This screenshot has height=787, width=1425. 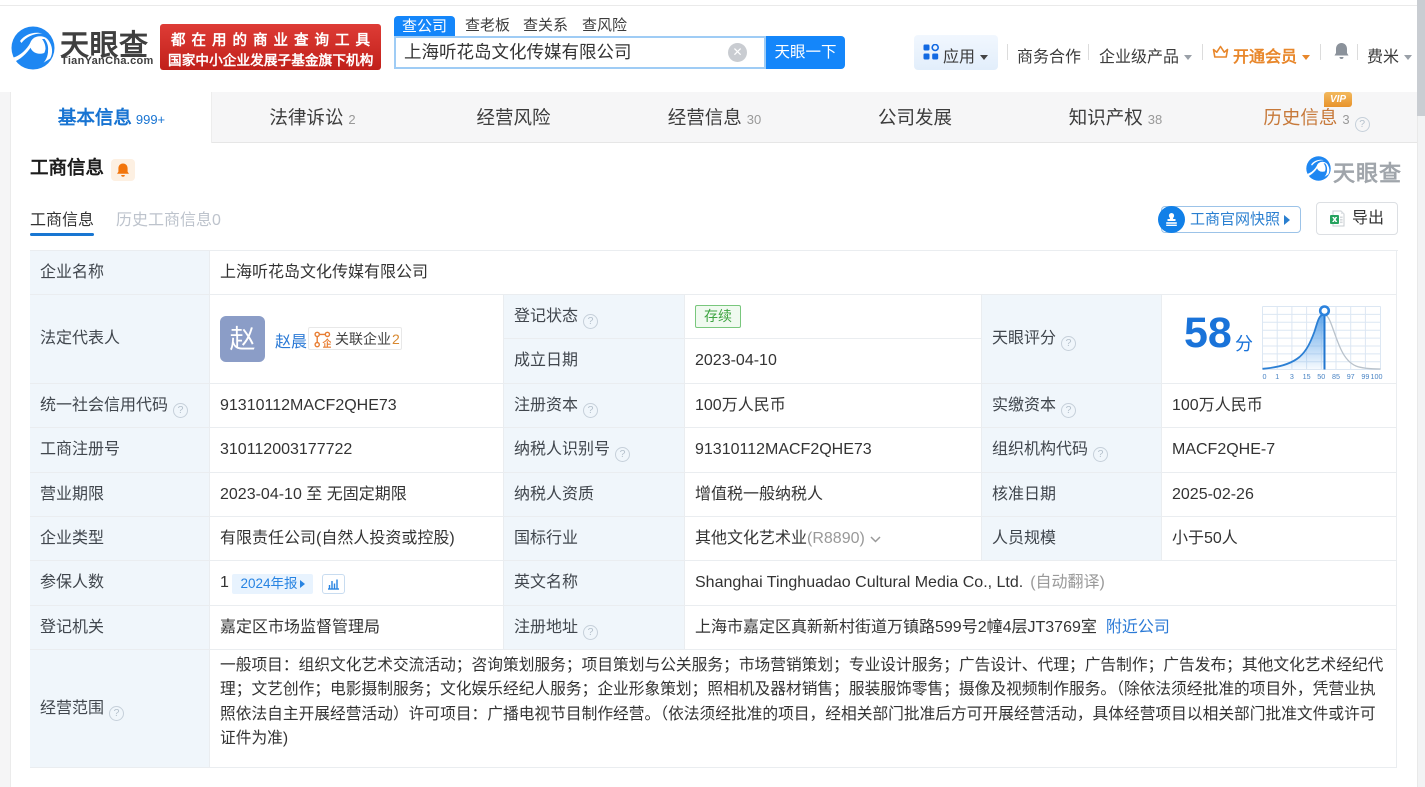 What do you see at coordinates (1321, 376) in the screenshot?
I see `svg-text: 50` at bounding box center [1321, 376].